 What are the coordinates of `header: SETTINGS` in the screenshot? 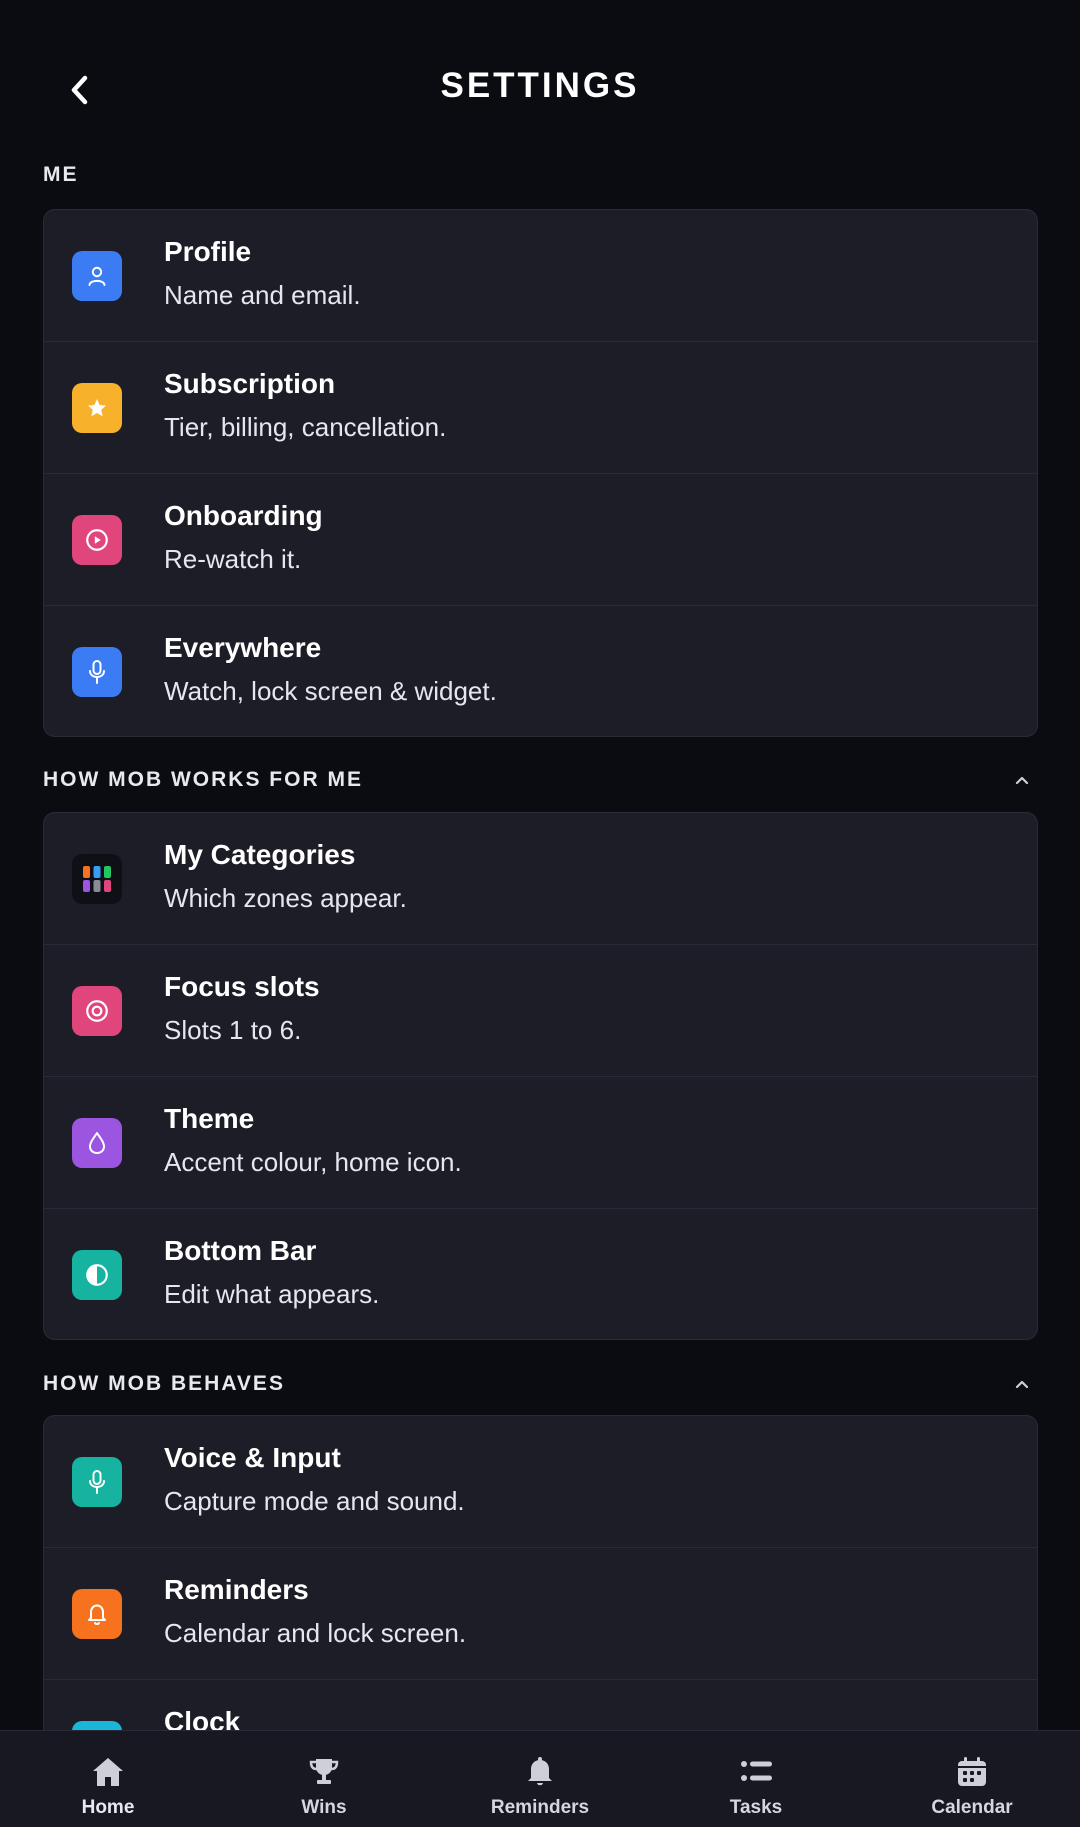 It's located at (540, 80).